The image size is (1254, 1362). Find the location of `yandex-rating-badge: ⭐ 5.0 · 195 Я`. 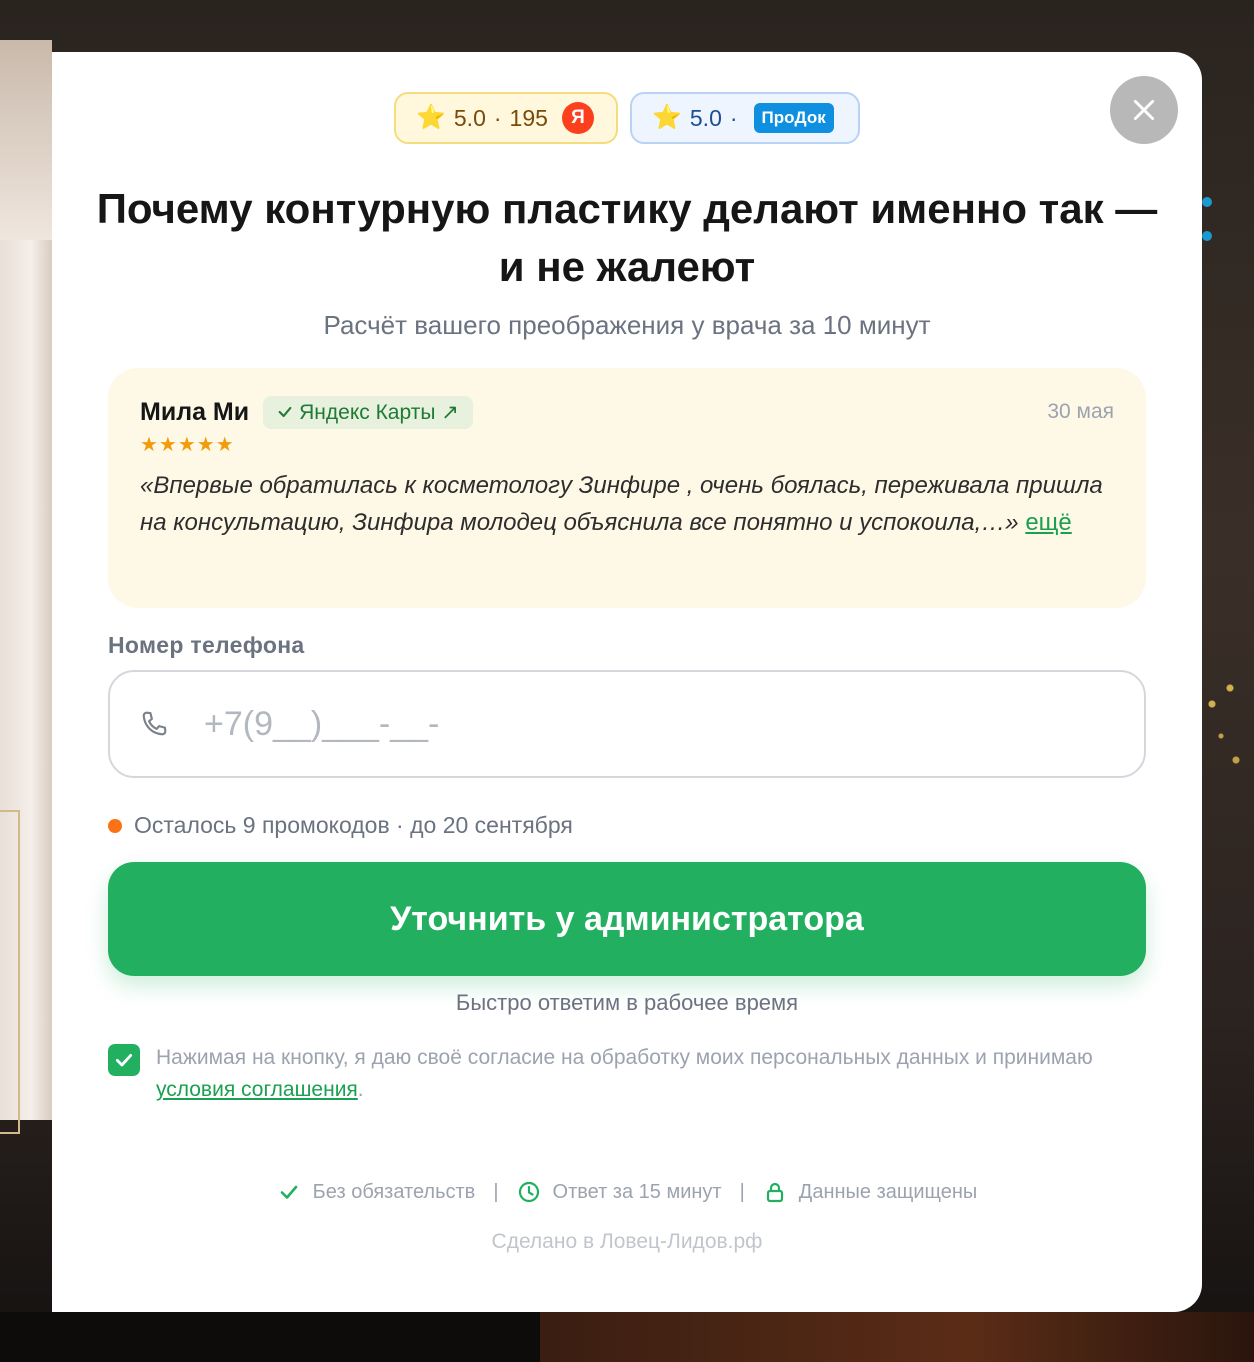

yandex-rating-badge: ⭐ 5.0 · 195 Я is located at coordinates (506, 118).